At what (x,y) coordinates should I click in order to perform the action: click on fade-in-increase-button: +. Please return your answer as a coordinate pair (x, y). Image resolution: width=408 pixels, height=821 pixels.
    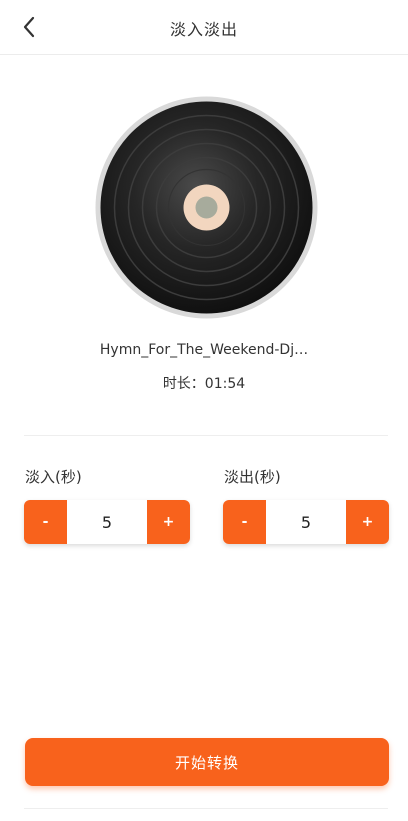
    Looking at the image, I should click on (168, 522).